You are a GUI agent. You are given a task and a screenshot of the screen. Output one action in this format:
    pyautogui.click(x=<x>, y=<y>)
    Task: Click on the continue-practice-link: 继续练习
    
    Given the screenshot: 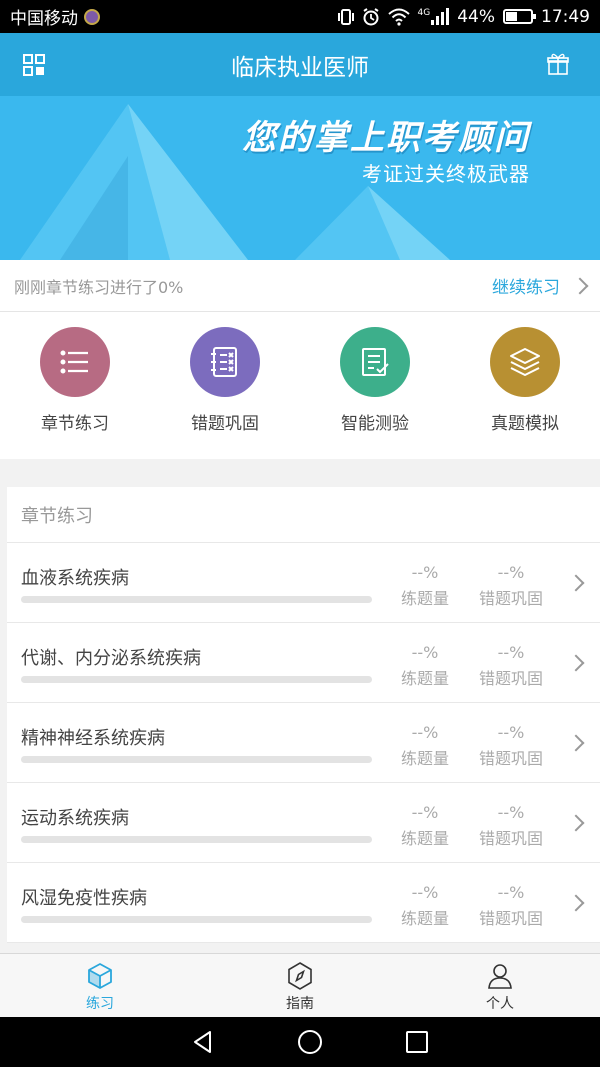 What is the action you would take?
    pyautogui.click(x=526, y=285)
    